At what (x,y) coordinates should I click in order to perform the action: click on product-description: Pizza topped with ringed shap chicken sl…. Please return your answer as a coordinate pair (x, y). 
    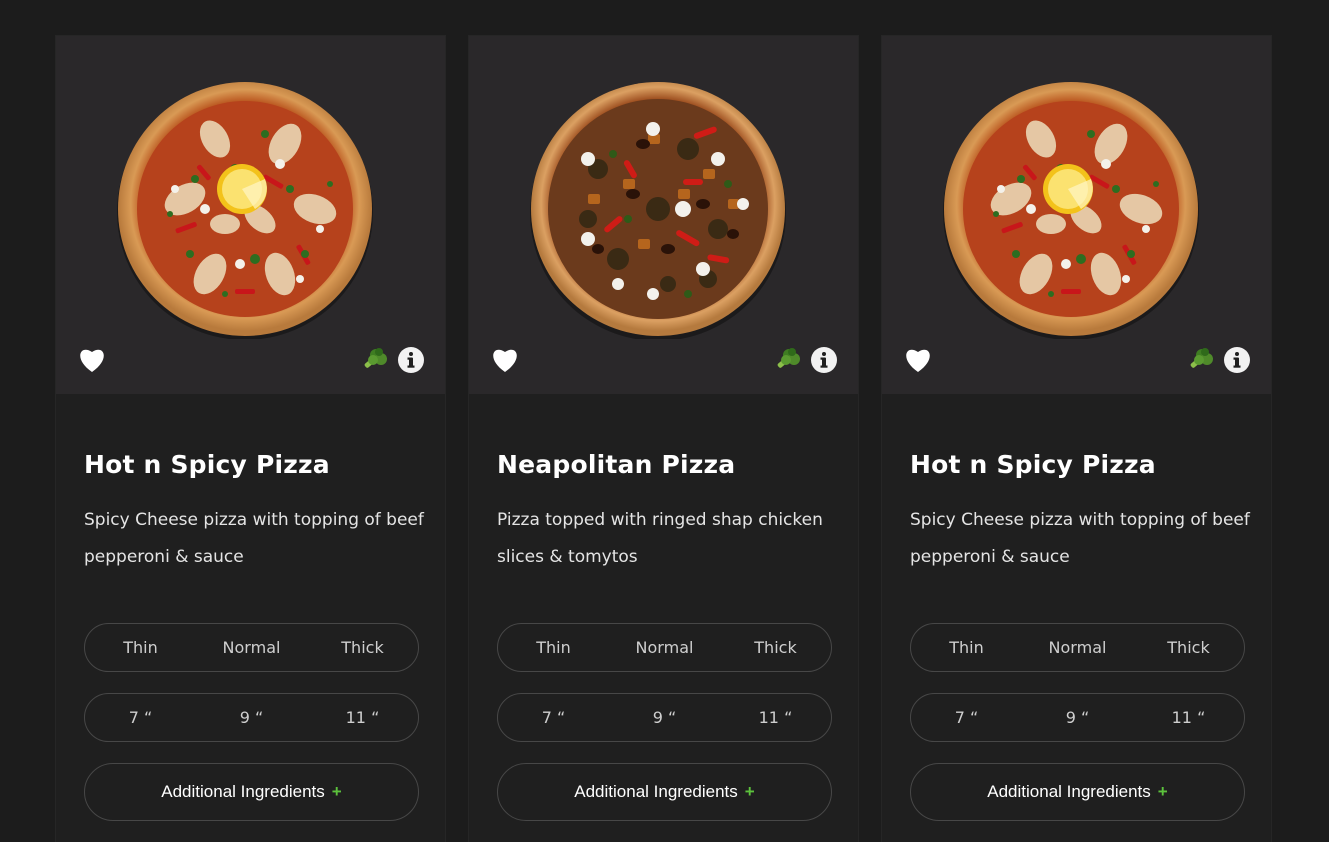
    Looking at the image, I should click on (660, 538).